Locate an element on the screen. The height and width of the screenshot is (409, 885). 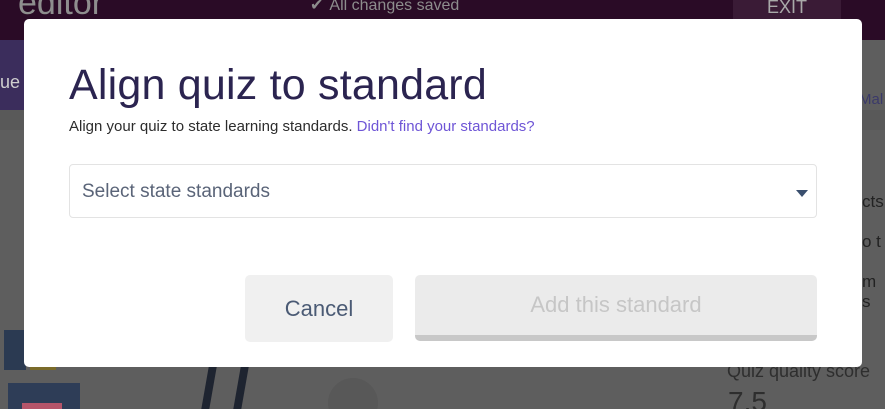
save-status-text: All changes saved is located at coordinates (394, 7).